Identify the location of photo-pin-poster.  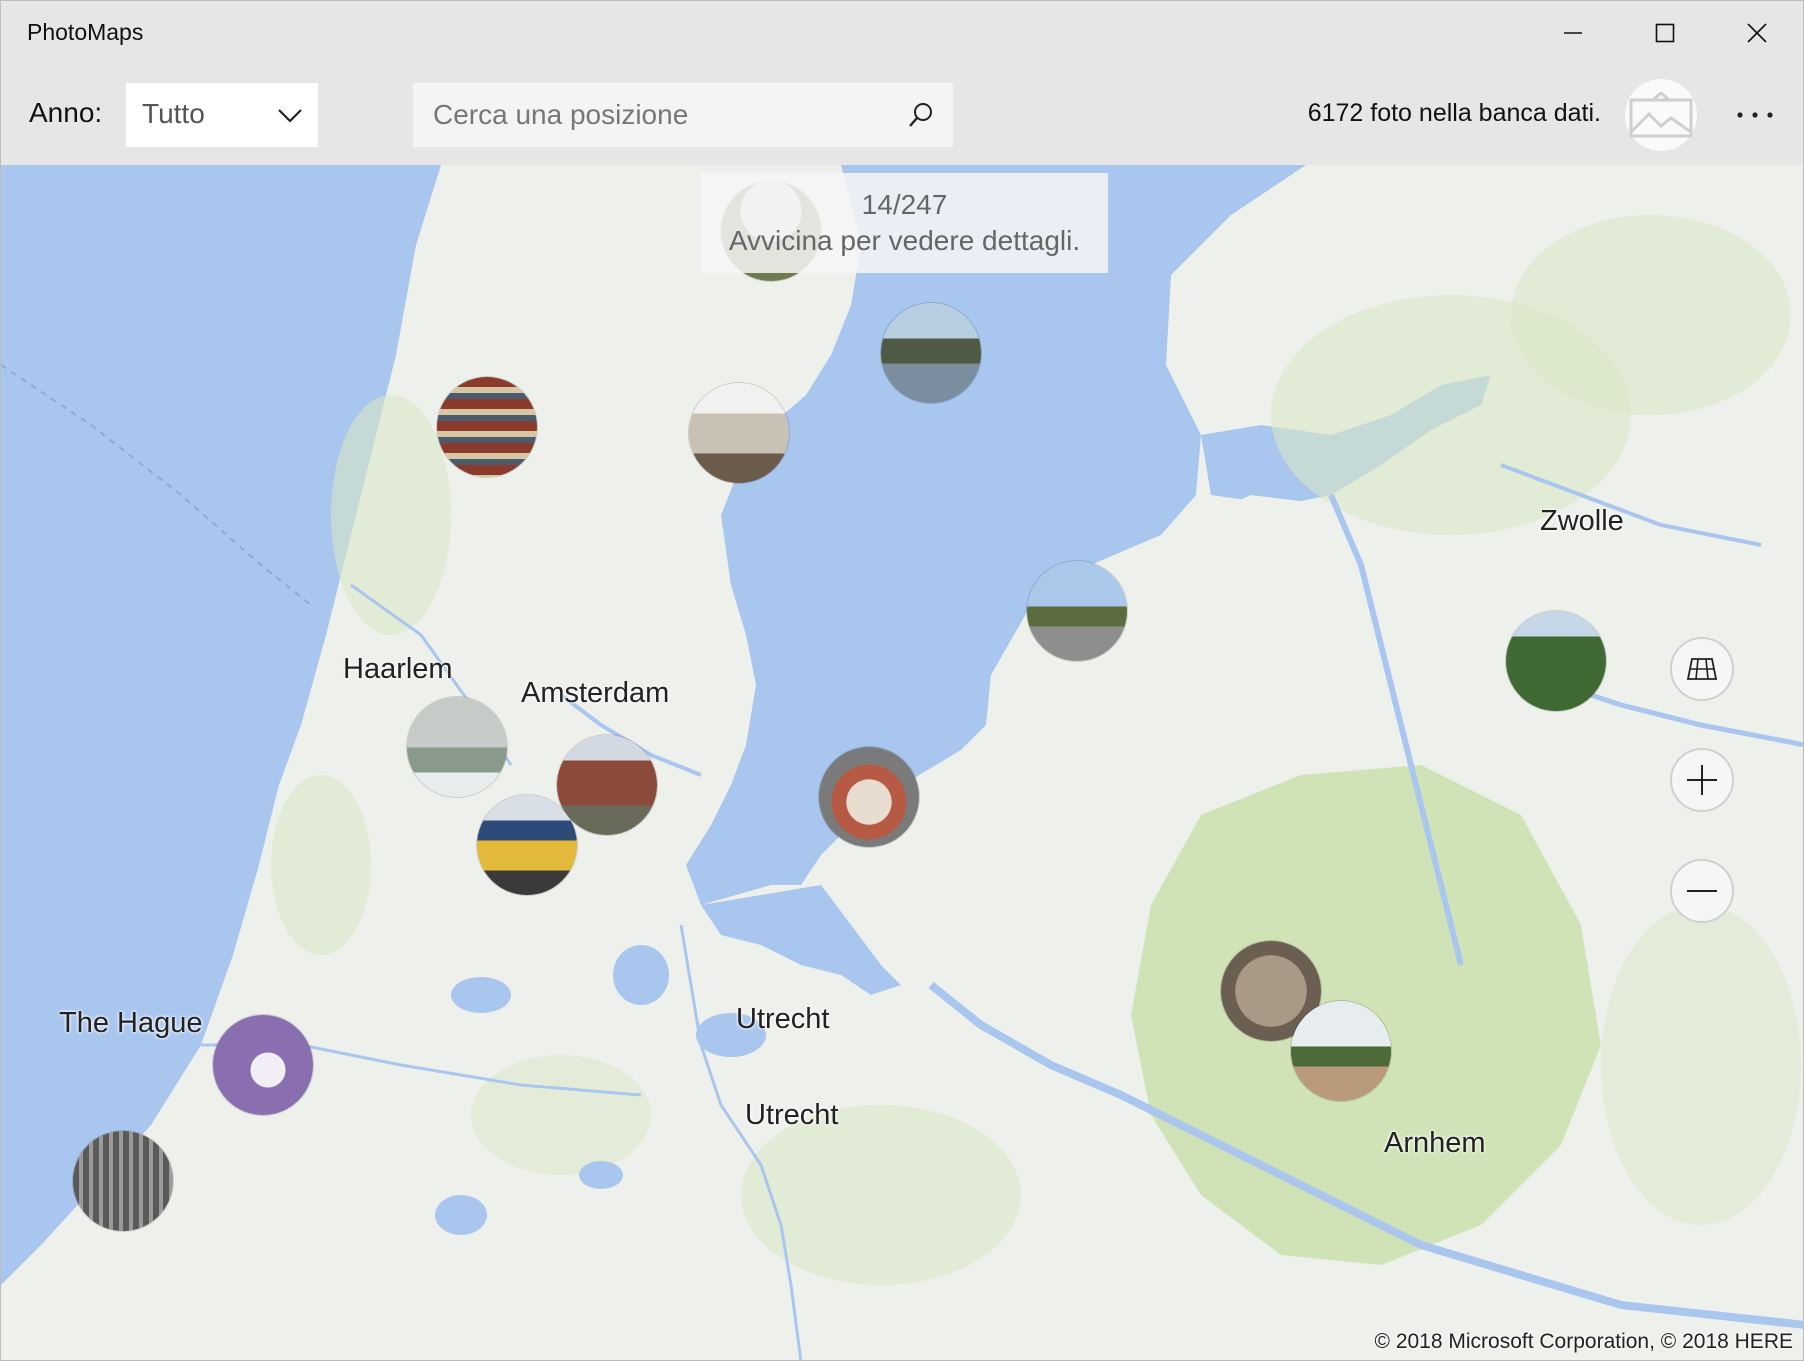
(263, 1065).